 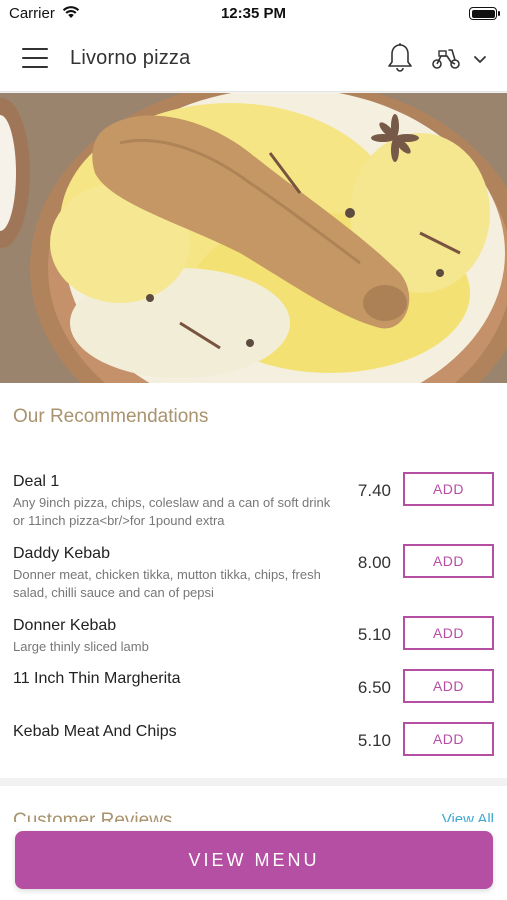 What do you see at coordinates (480, 61) in the screenshot?
I see `chevron-down-icon` at bounding box center [480, 61].